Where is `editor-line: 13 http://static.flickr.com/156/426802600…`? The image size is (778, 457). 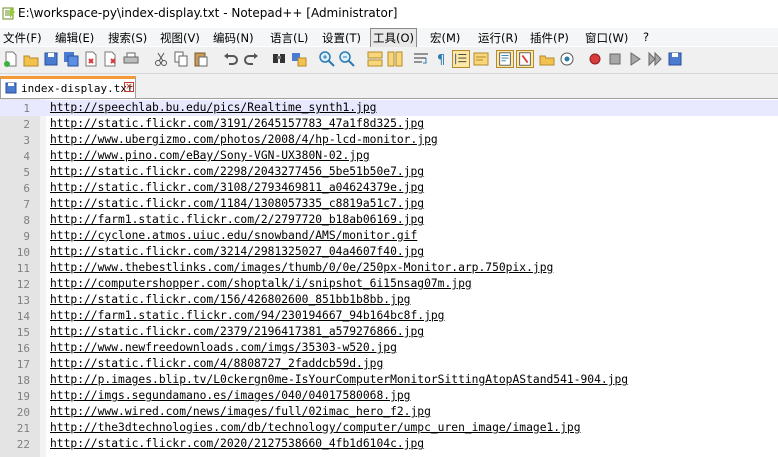 editor-line: 13 http://static.flickr.com/156/426802600… is located at coordinates (389, 300).